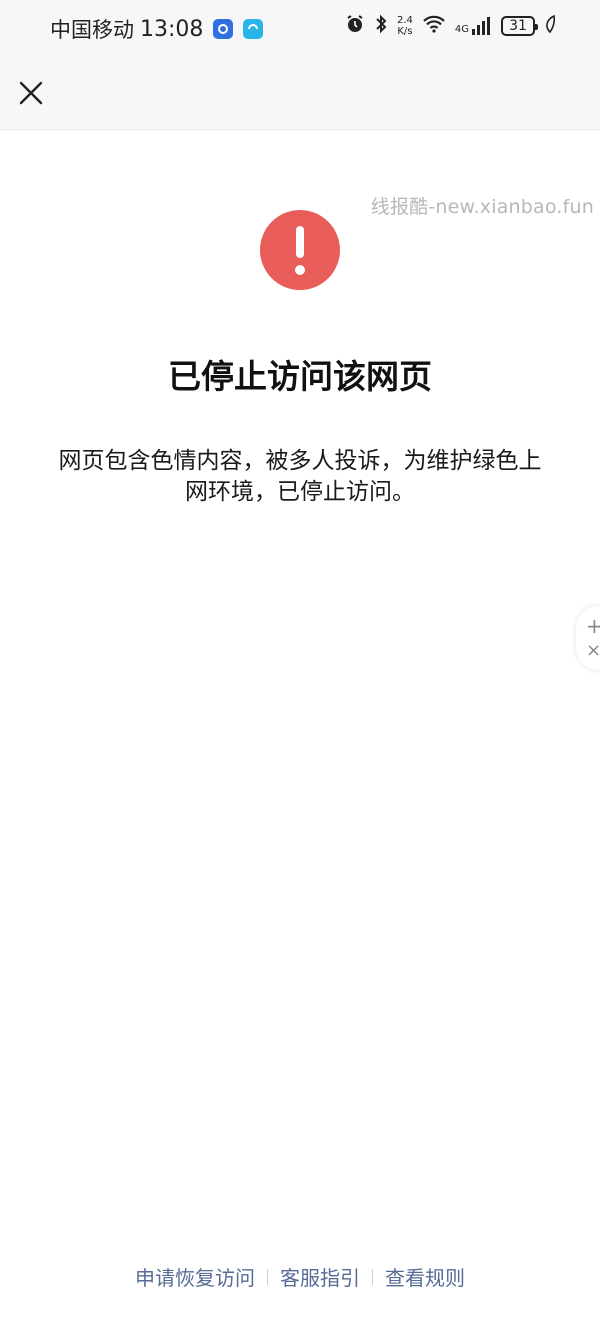 The height and width of the screenshot is (1327, 600). Describe the element at coordinates (300, 250) in the screenshot. I see `exclamation-icon` at that location.